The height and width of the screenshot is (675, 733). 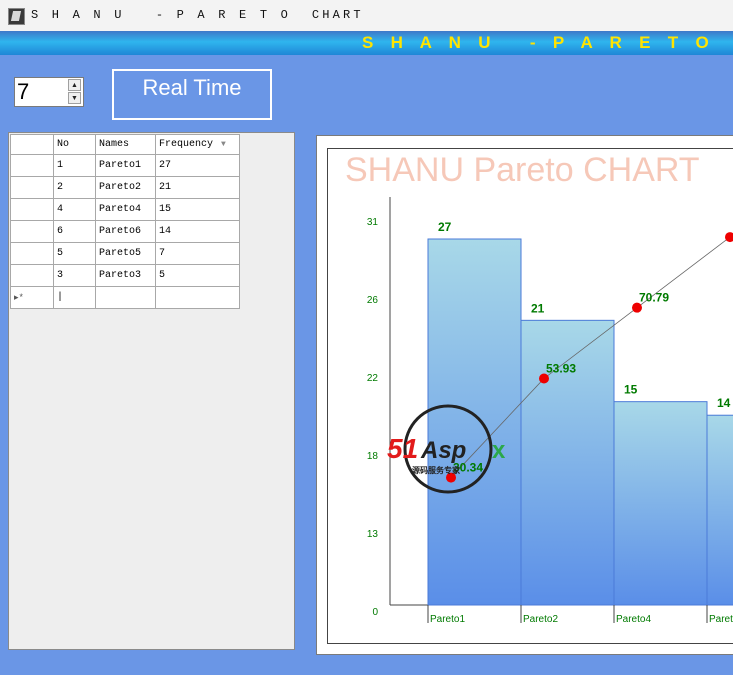 What do you see at coordinates (192, 94) in the screenshot?
I see `realtime-button: Real Time` at bounding box center [192, 94].